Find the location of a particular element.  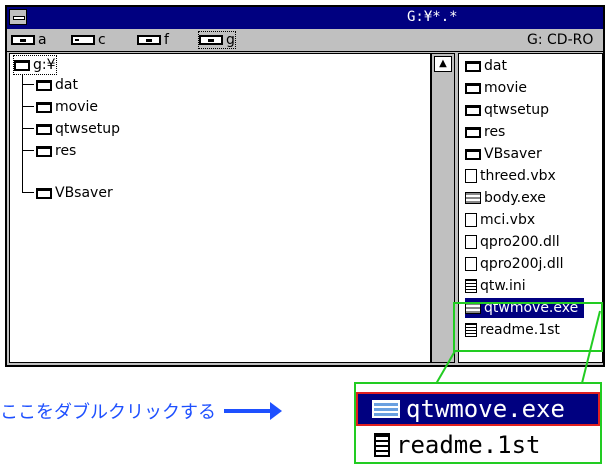

tree-item: qtwsetup is located at coordinates (78, 129).